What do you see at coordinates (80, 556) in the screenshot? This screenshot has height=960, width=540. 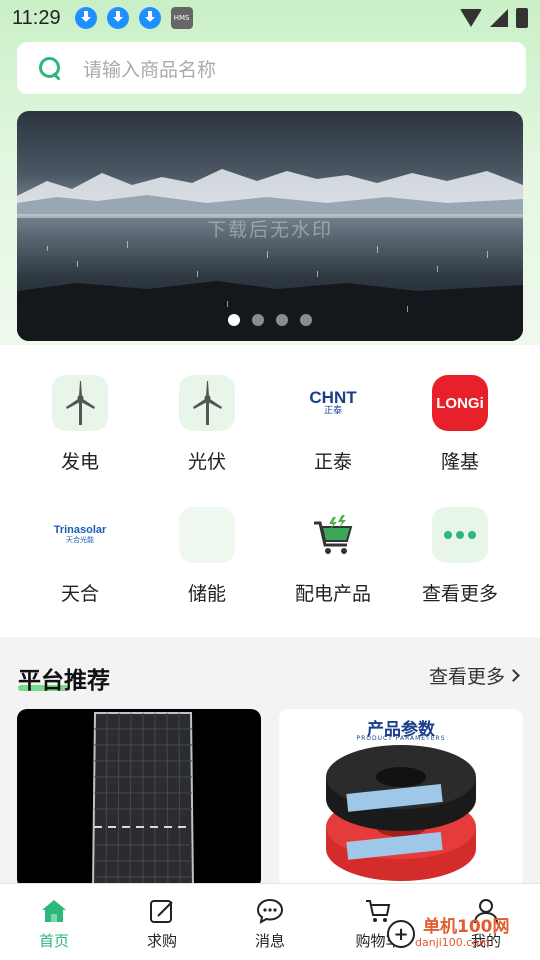 I see `category-item-trina: Trinasolar 天合光能 天合` at bounding box center [80, 556].